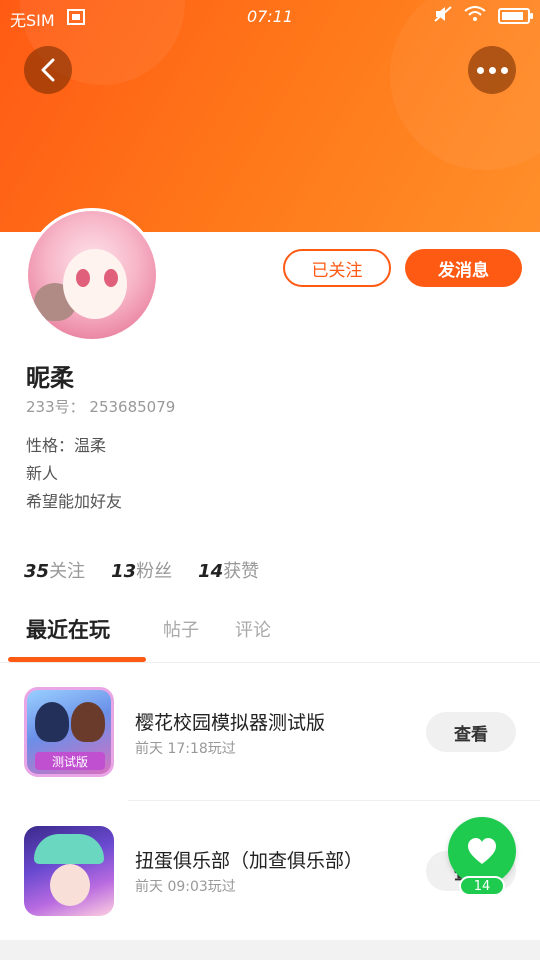 The image size is (540, 960). What do you see at coordinates (50, 378) in the screenshot?
I see `user-name: 昵柔` at bounding box center [50, 378].